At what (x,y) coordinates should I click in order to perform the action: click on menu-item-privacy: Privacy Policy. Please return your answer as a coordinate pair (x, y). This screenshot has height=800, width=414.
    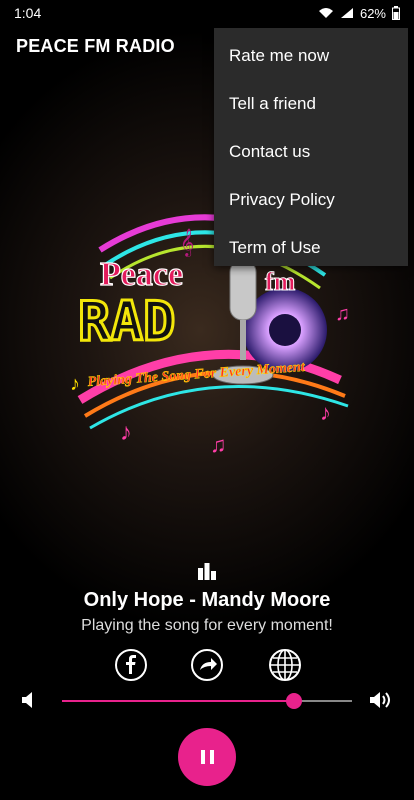
    Looking at the image, I should click on (311, 200).